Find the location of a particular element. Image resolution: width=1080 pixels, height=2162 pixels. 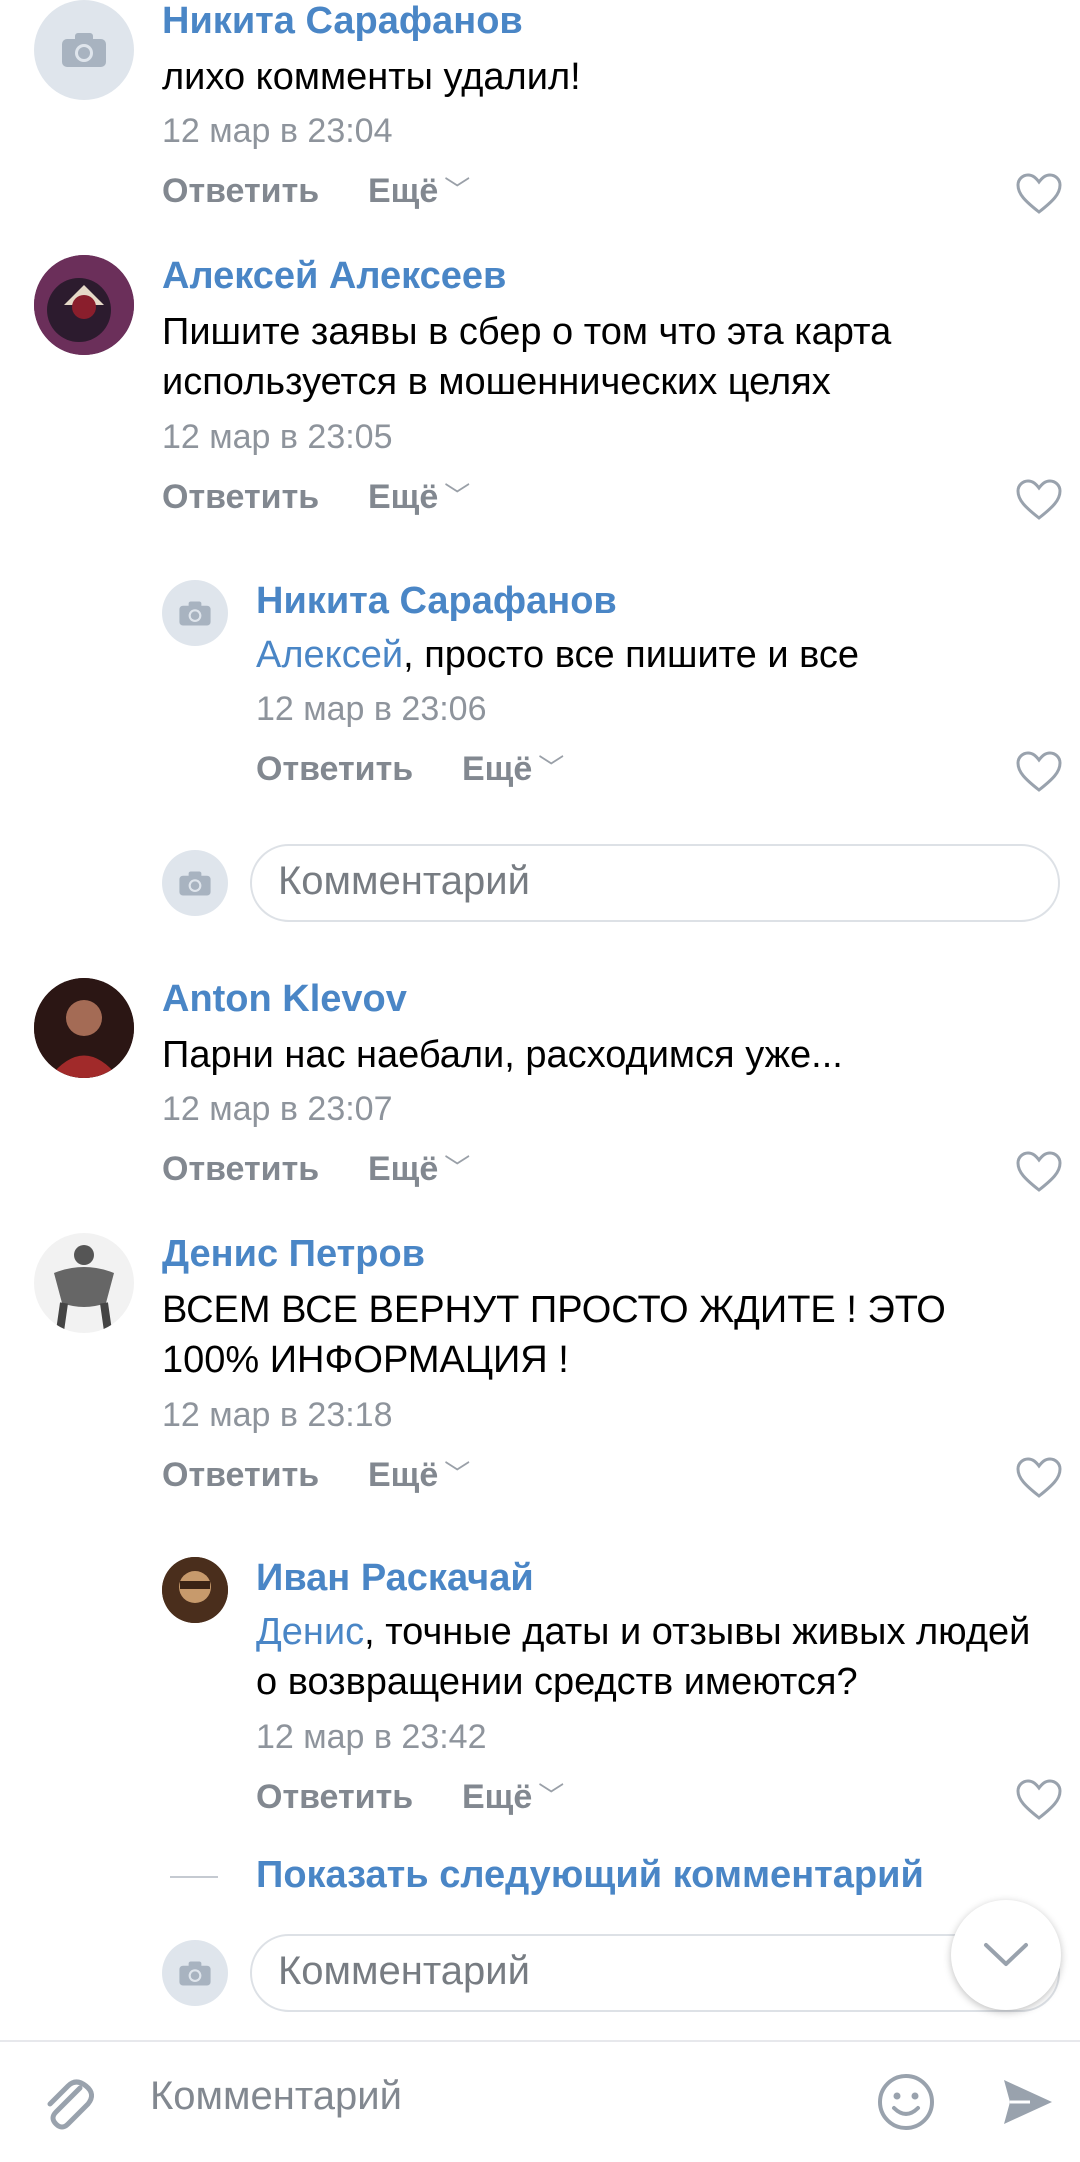

chevron-down-icon is located at coordinates (1006, 1954).